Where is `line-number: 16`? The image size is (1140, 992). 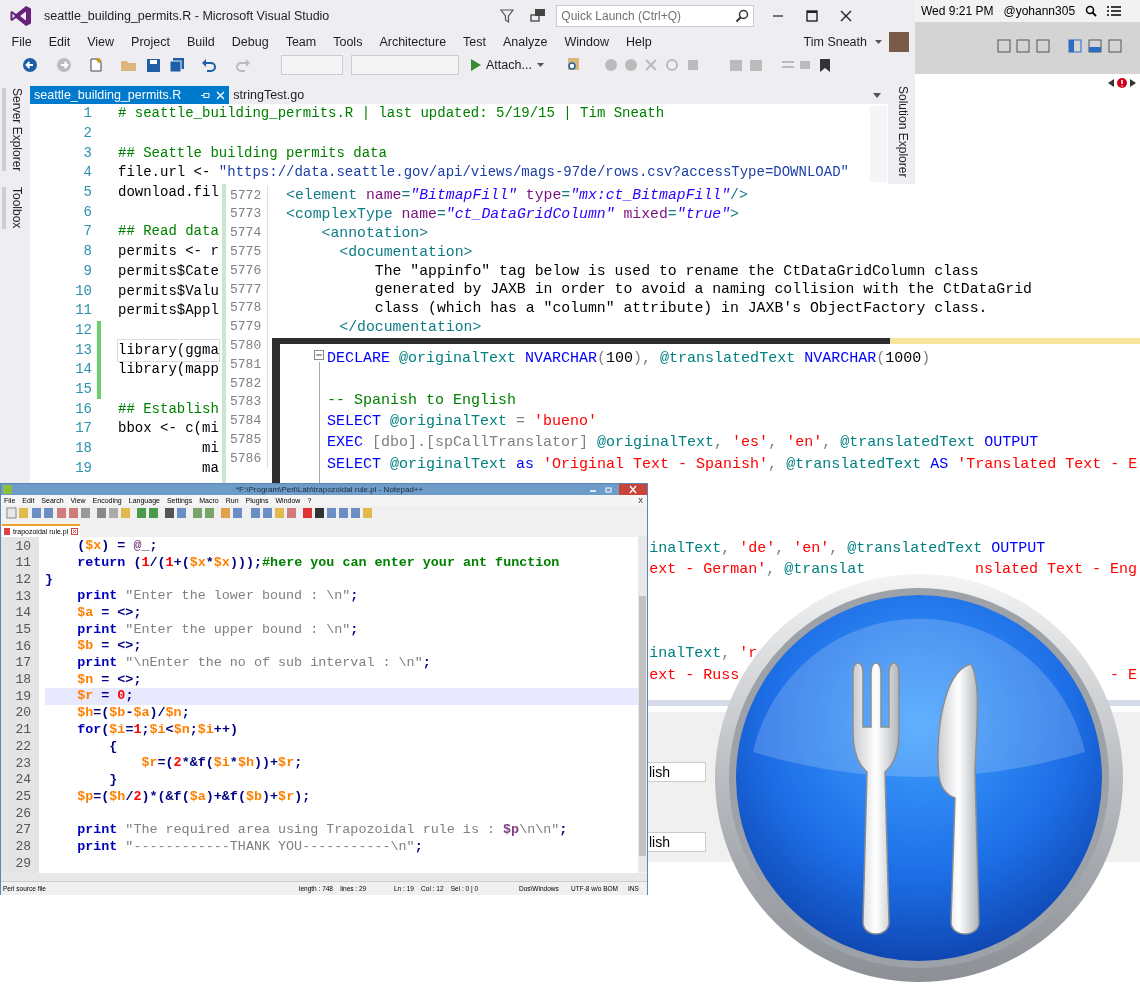
line-number: 16 is located at coordinates (83, 409).